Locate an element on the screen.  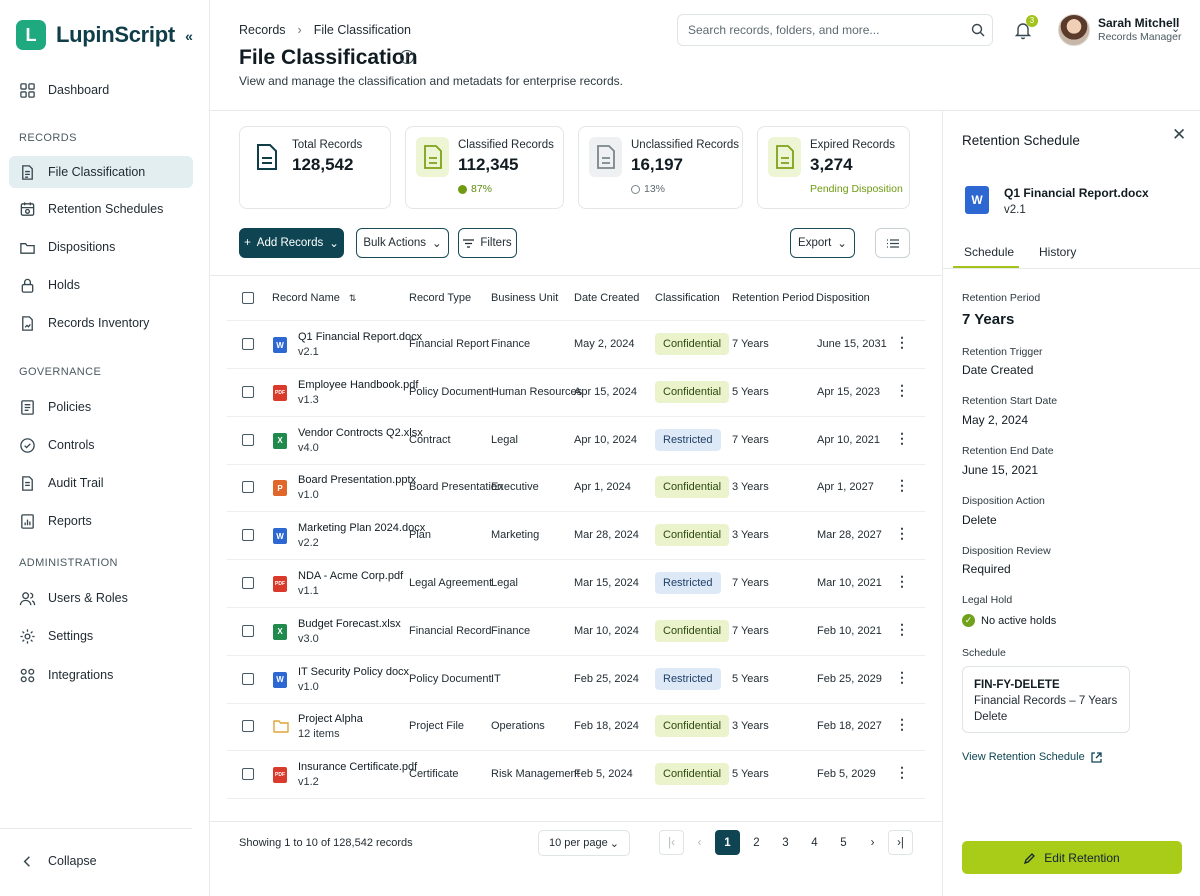
sidebar-item-label: File Classification is located at coordinates (97, 172).